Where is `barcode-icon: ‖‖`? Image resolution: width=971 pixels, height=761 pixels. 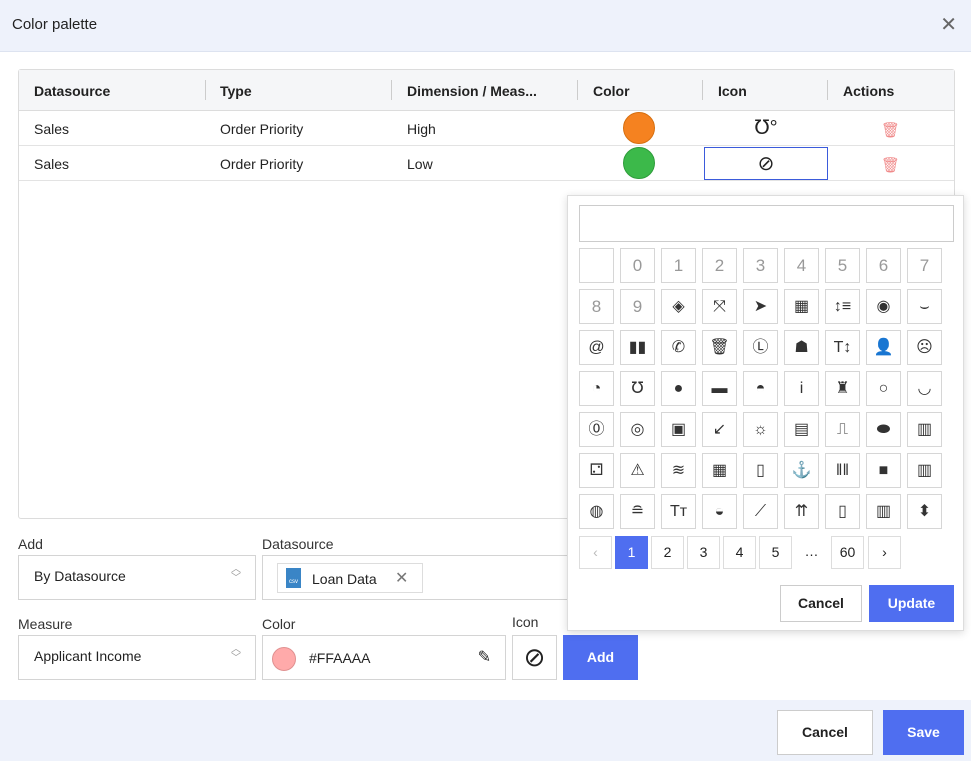
barcode-icon: ‖‖ is located at coordinates (842, 470).